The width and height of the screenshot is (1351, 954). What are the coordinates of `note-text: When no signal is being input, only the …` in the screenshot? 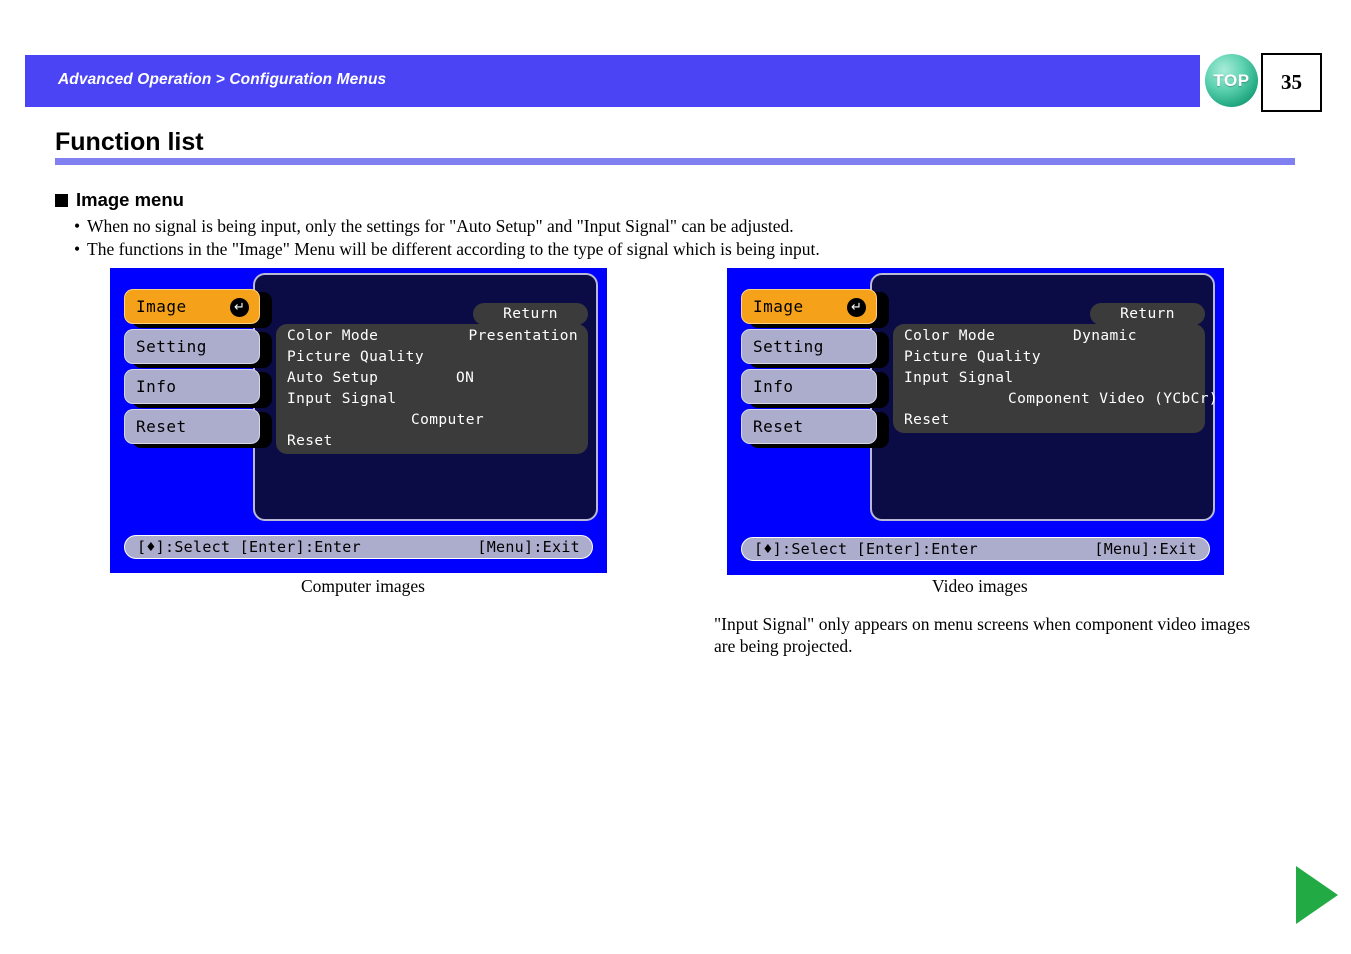 It's located at (440, 226).